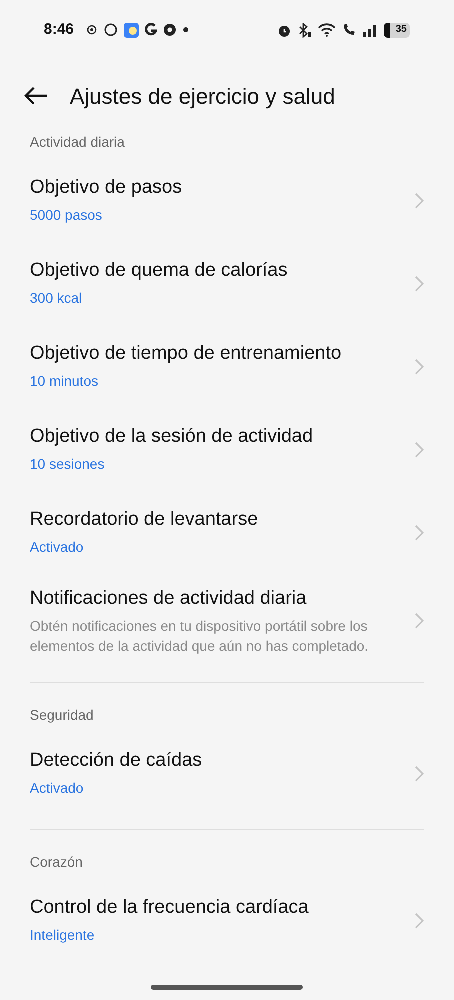  Describe the element at coordinates (65, 381) in the screenshot. I see `item-value: 10 minutos` at that location.